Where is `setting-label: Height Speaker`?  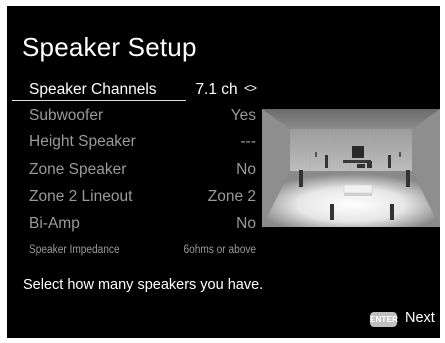 setting-label: Height Speaker is located at coordinates (82, 141).